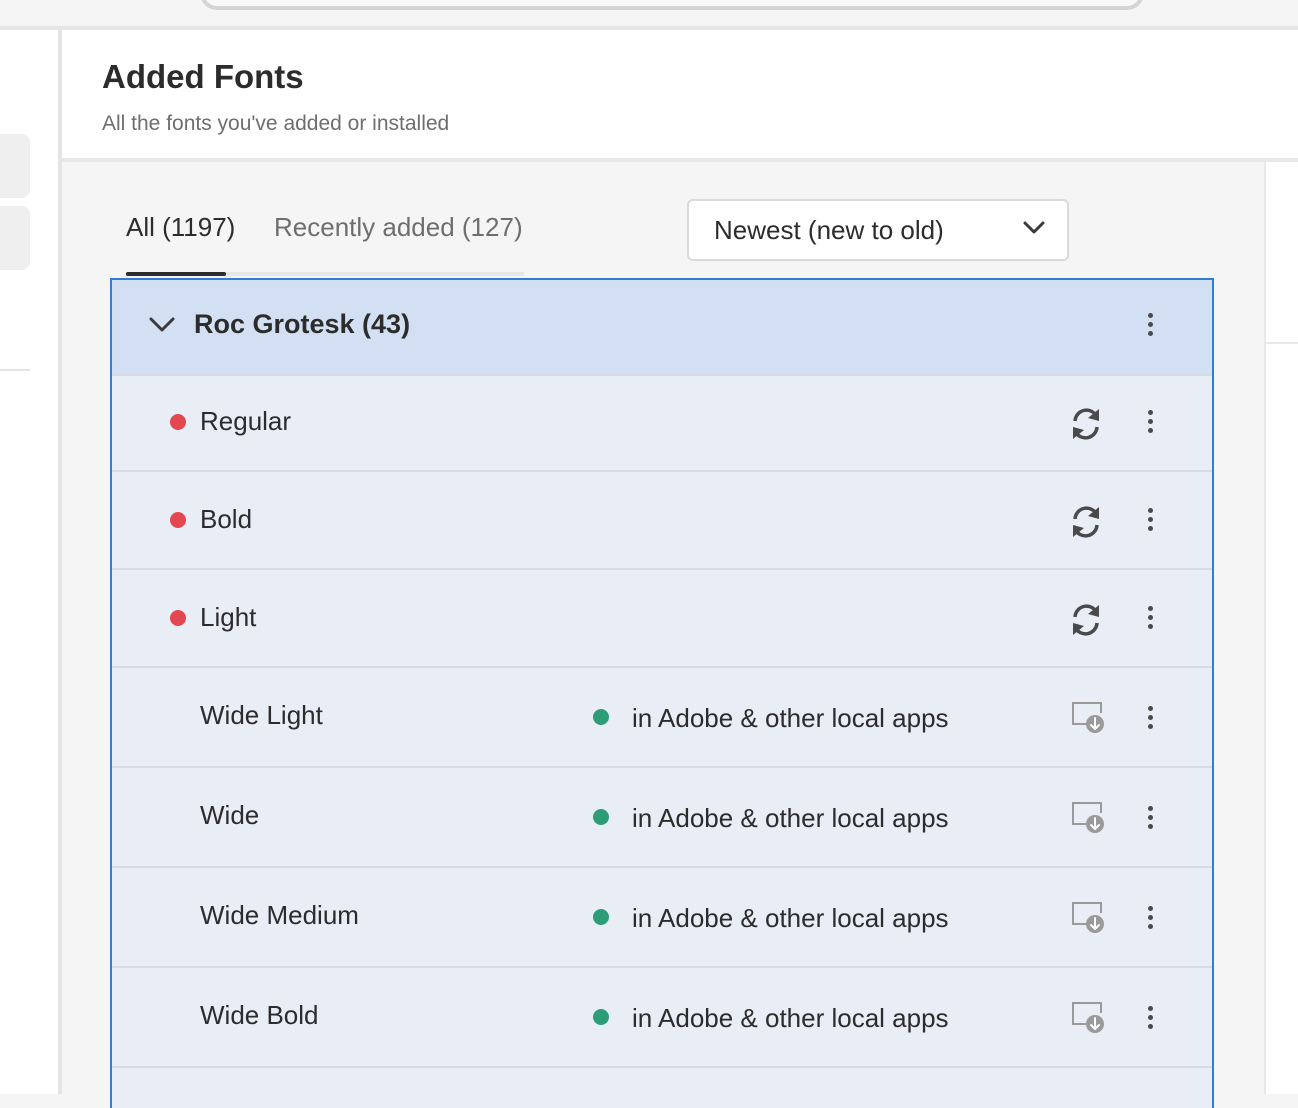 This screenshot has height=1108, width=1298. What do you see at coordinates (302, 324) in the screenshot?
I see `font-family-name: Roc Grotesk (43)` at bounding box center [302, 324].